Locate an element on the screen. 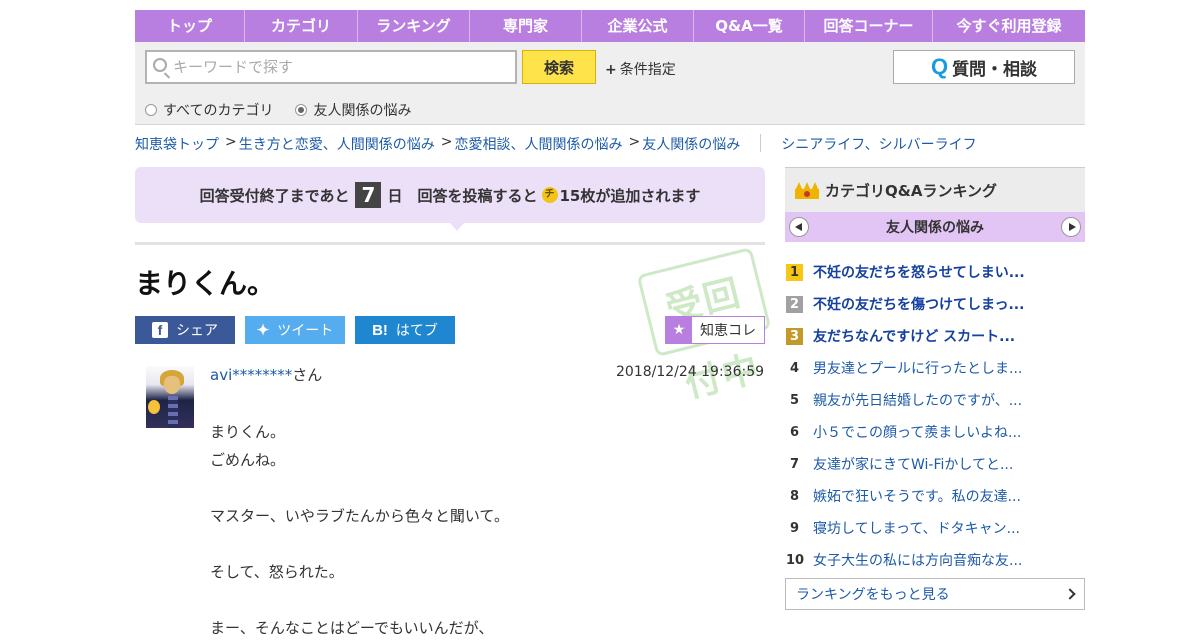  ask-question-button: Q 質問・相談 is located at coordinates (984, 67).